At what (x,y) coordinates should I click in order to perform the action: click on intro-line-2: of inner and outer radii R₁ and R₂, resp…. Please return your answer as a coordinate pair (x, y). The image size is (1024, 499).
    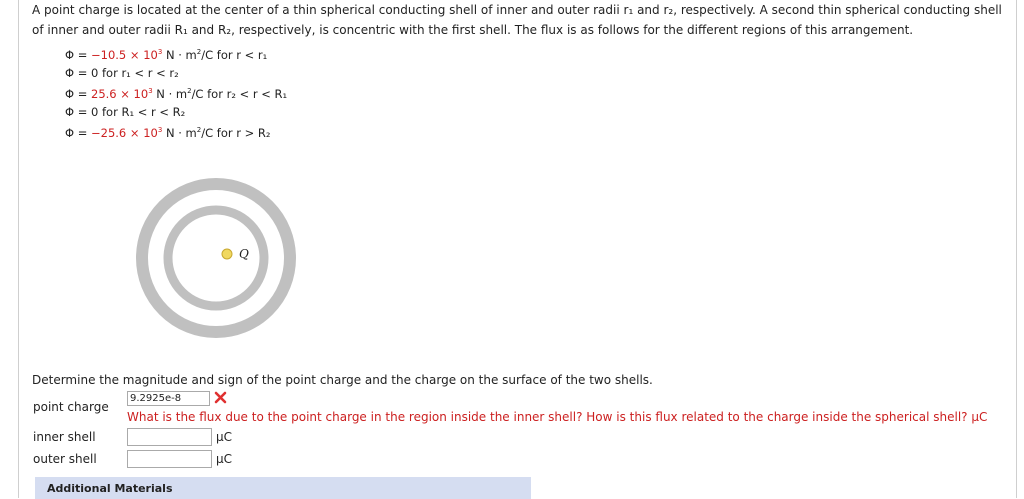
    Looking at the image, I should click on (473, 30).